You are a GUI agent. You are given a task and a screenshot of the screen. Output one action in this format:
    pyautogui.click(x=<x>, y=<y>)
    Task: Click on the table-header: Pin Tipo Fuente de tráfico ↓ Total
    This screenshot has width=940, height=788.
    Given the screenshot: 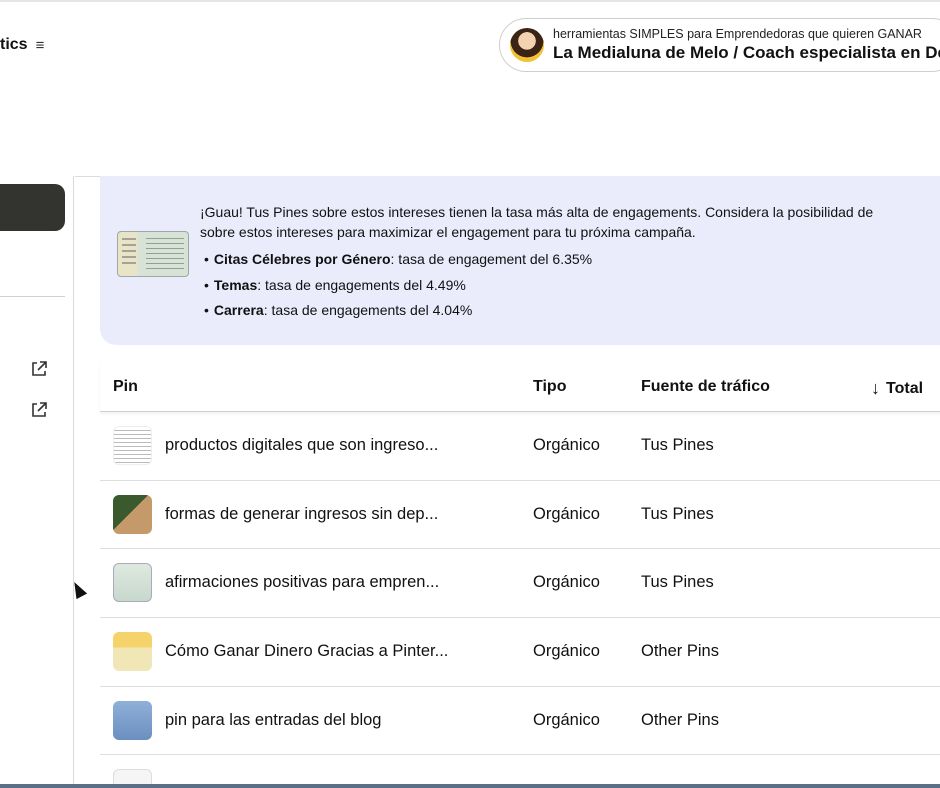 What is the action you would take?
    pyautogui.click(x=520, y=387)
    